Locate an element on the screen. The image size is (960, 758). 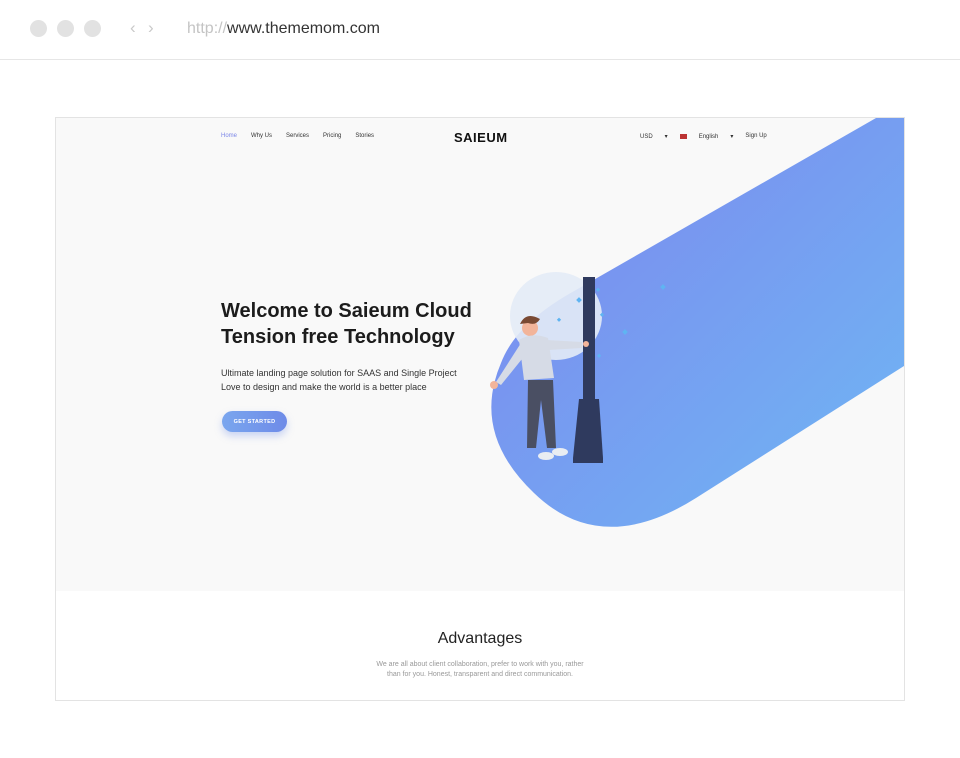
nav-item-why-us: Why Us is located at coordinates (261, 136).